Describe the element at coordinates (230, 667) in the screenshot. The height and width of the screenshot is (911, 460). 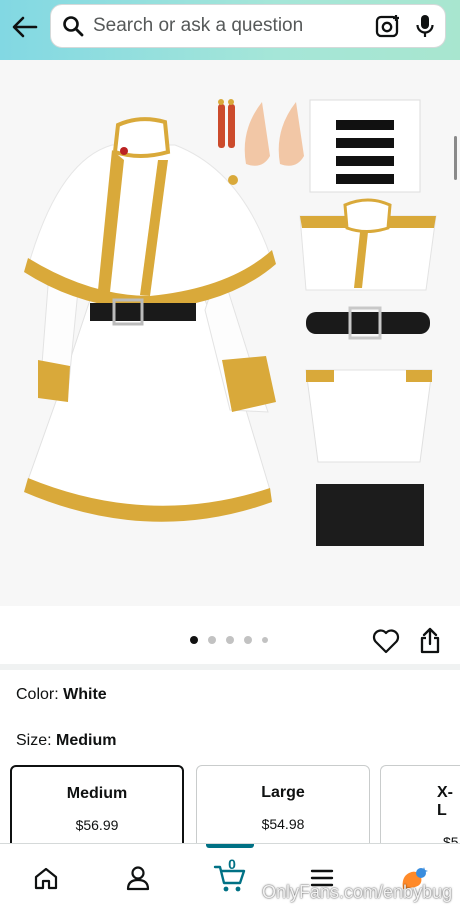
I see `section-divider` at that location.